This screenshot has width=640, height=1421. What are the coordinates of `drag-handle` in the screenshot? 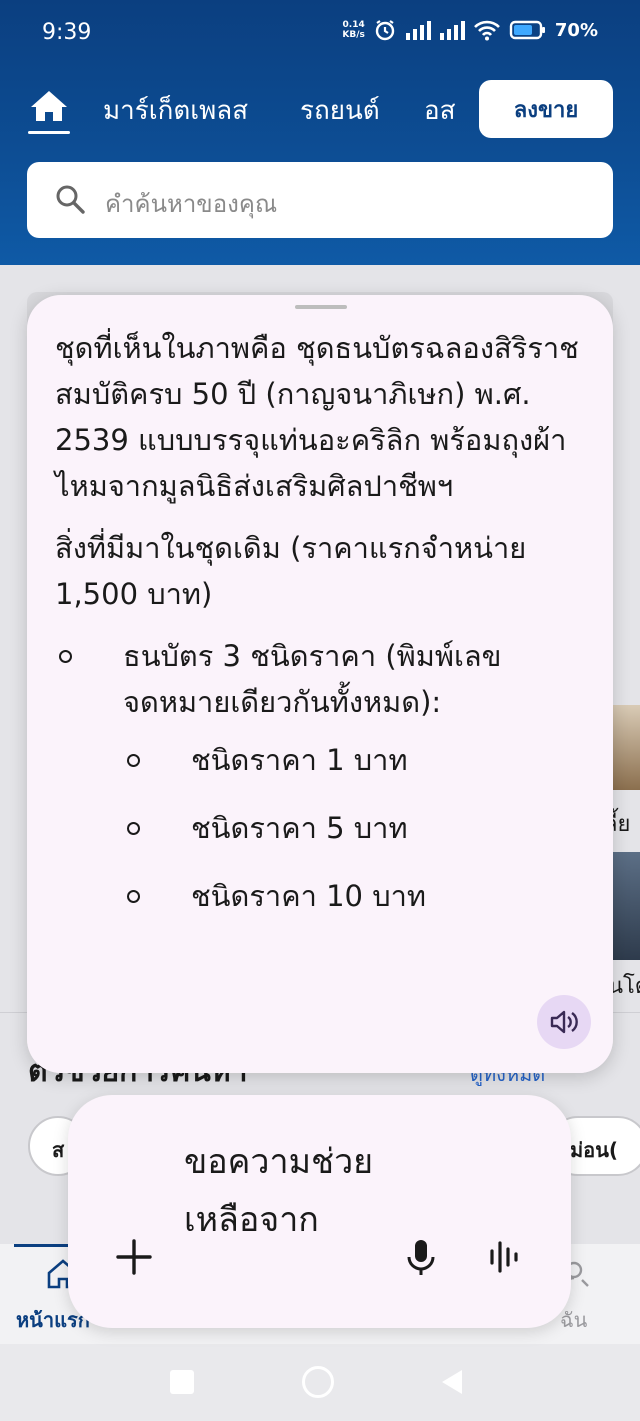 It's located at (321, 307).